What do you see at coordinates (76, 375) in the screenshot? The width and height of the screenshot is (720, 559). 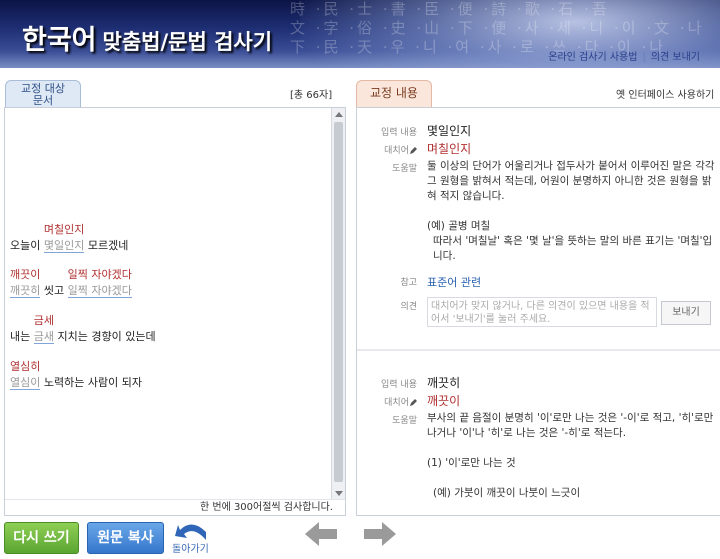 I see `document-line: 열심히열심이 노력하는 사람이 되자` at bounding box center [76, 375].